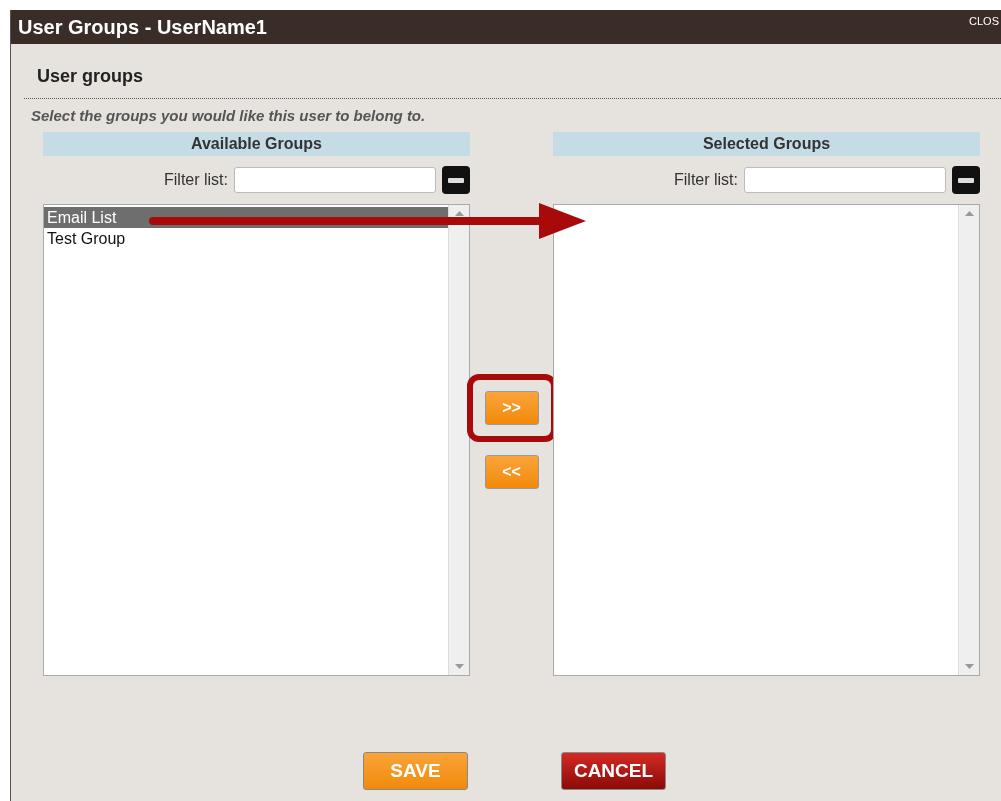  Describe the element at coordinates (766, 144) in the screenshot. I see `panel-header: Selected Groups` at that location.